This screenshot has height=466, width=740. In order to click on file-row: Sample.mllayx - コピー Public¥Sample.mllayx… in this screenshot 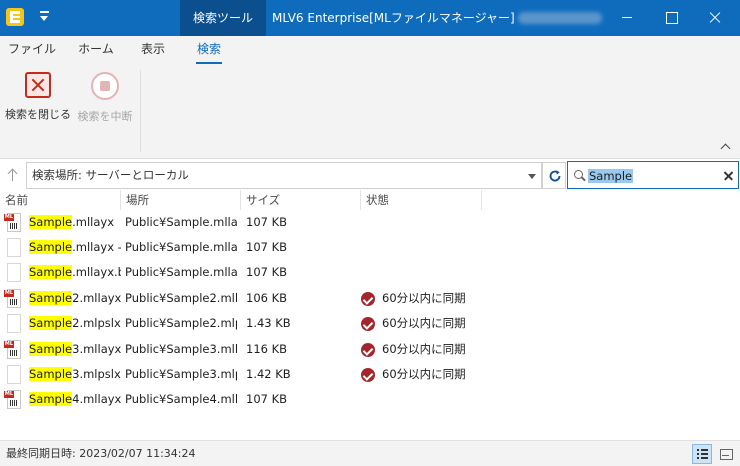, I will do `click(370, 247)`.